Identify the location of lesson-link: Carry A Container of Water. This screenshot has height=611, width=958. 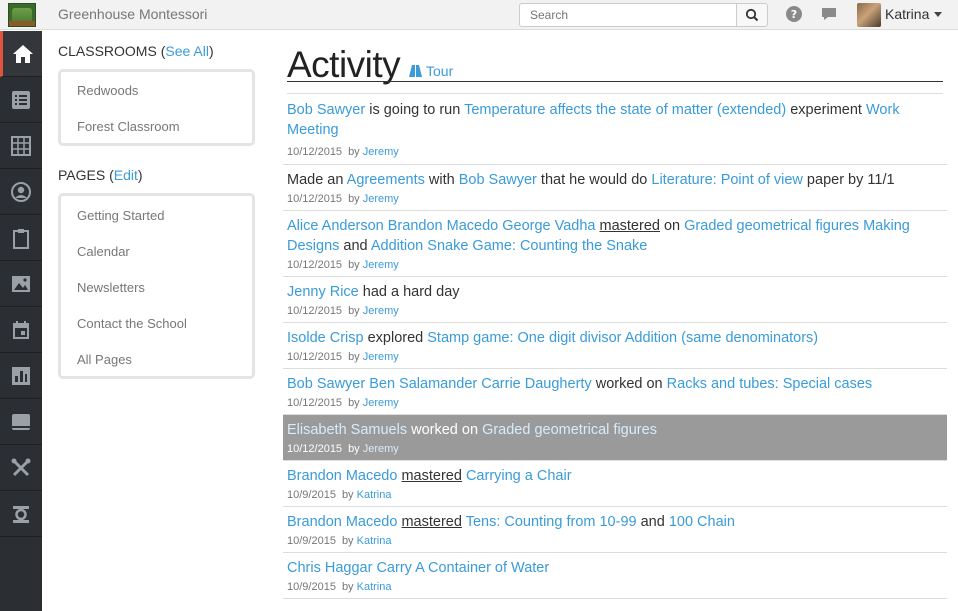
(462, 568).